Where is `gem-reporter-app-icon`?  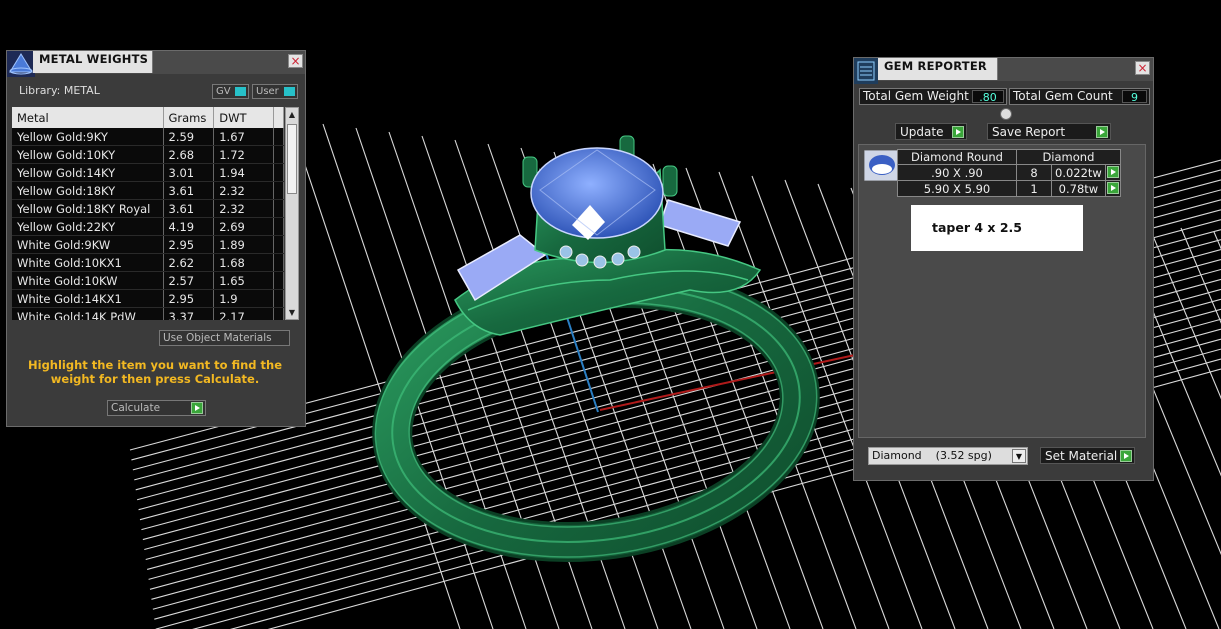
gem-reporter-app-icon is located at coordinates (866, 71).